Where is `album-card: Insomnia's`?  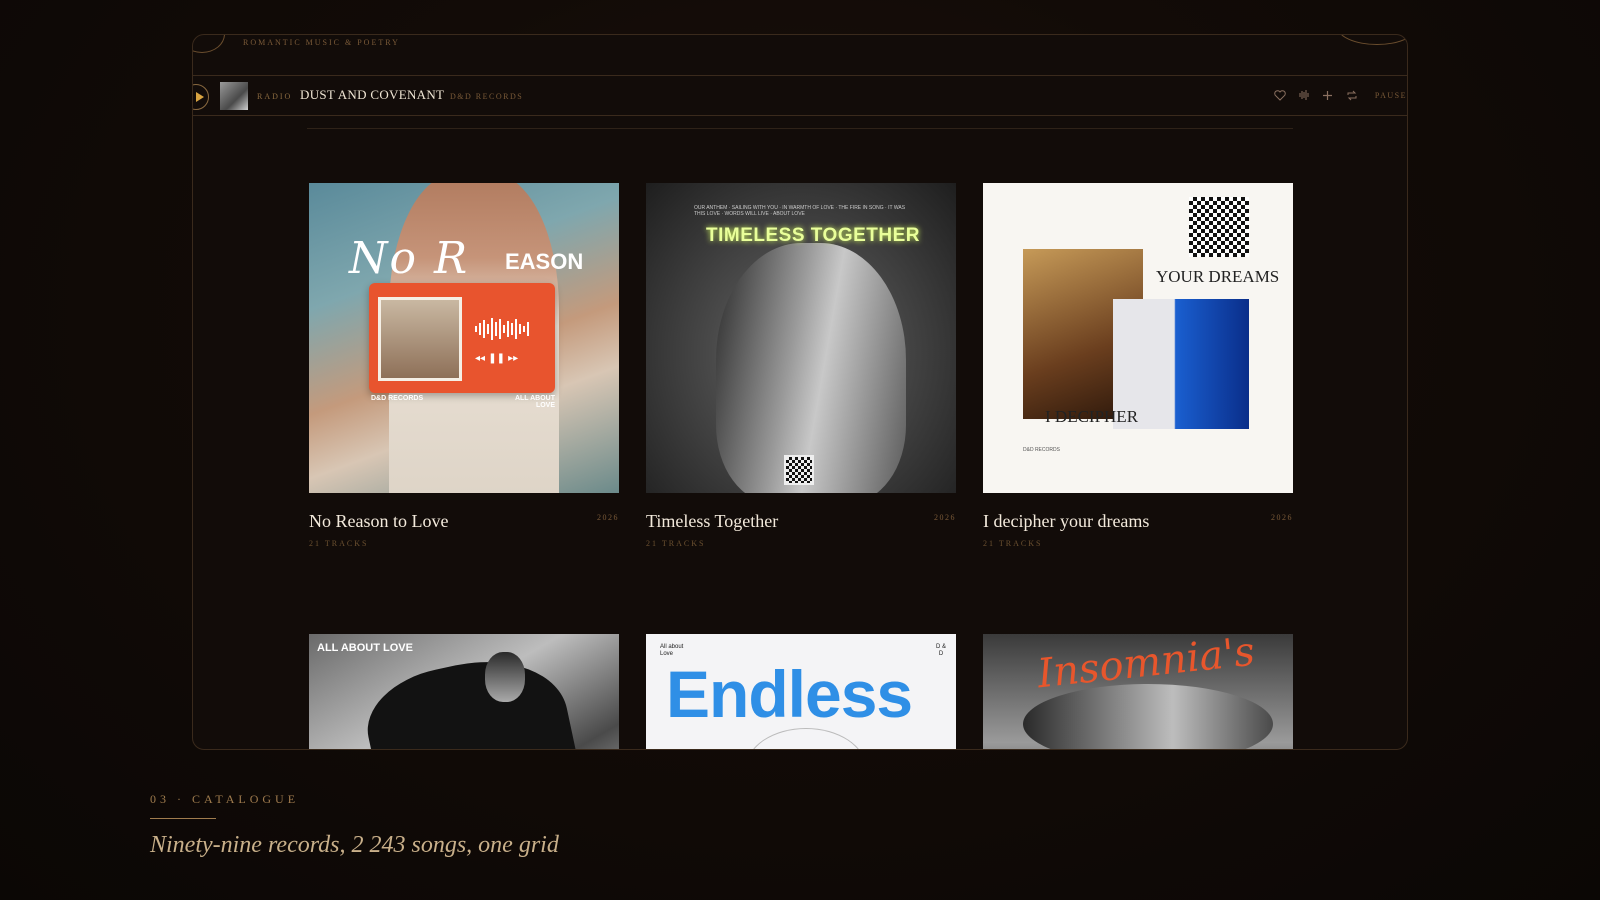
album-card: Insomnia's is located at coordinates (1138, 691).